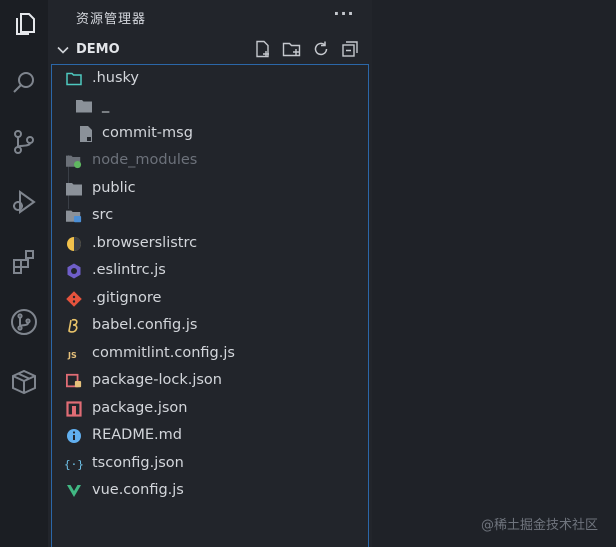 The height and width of the screenshot is (547, 616). I want to click on search-icon, so click(24, 82).